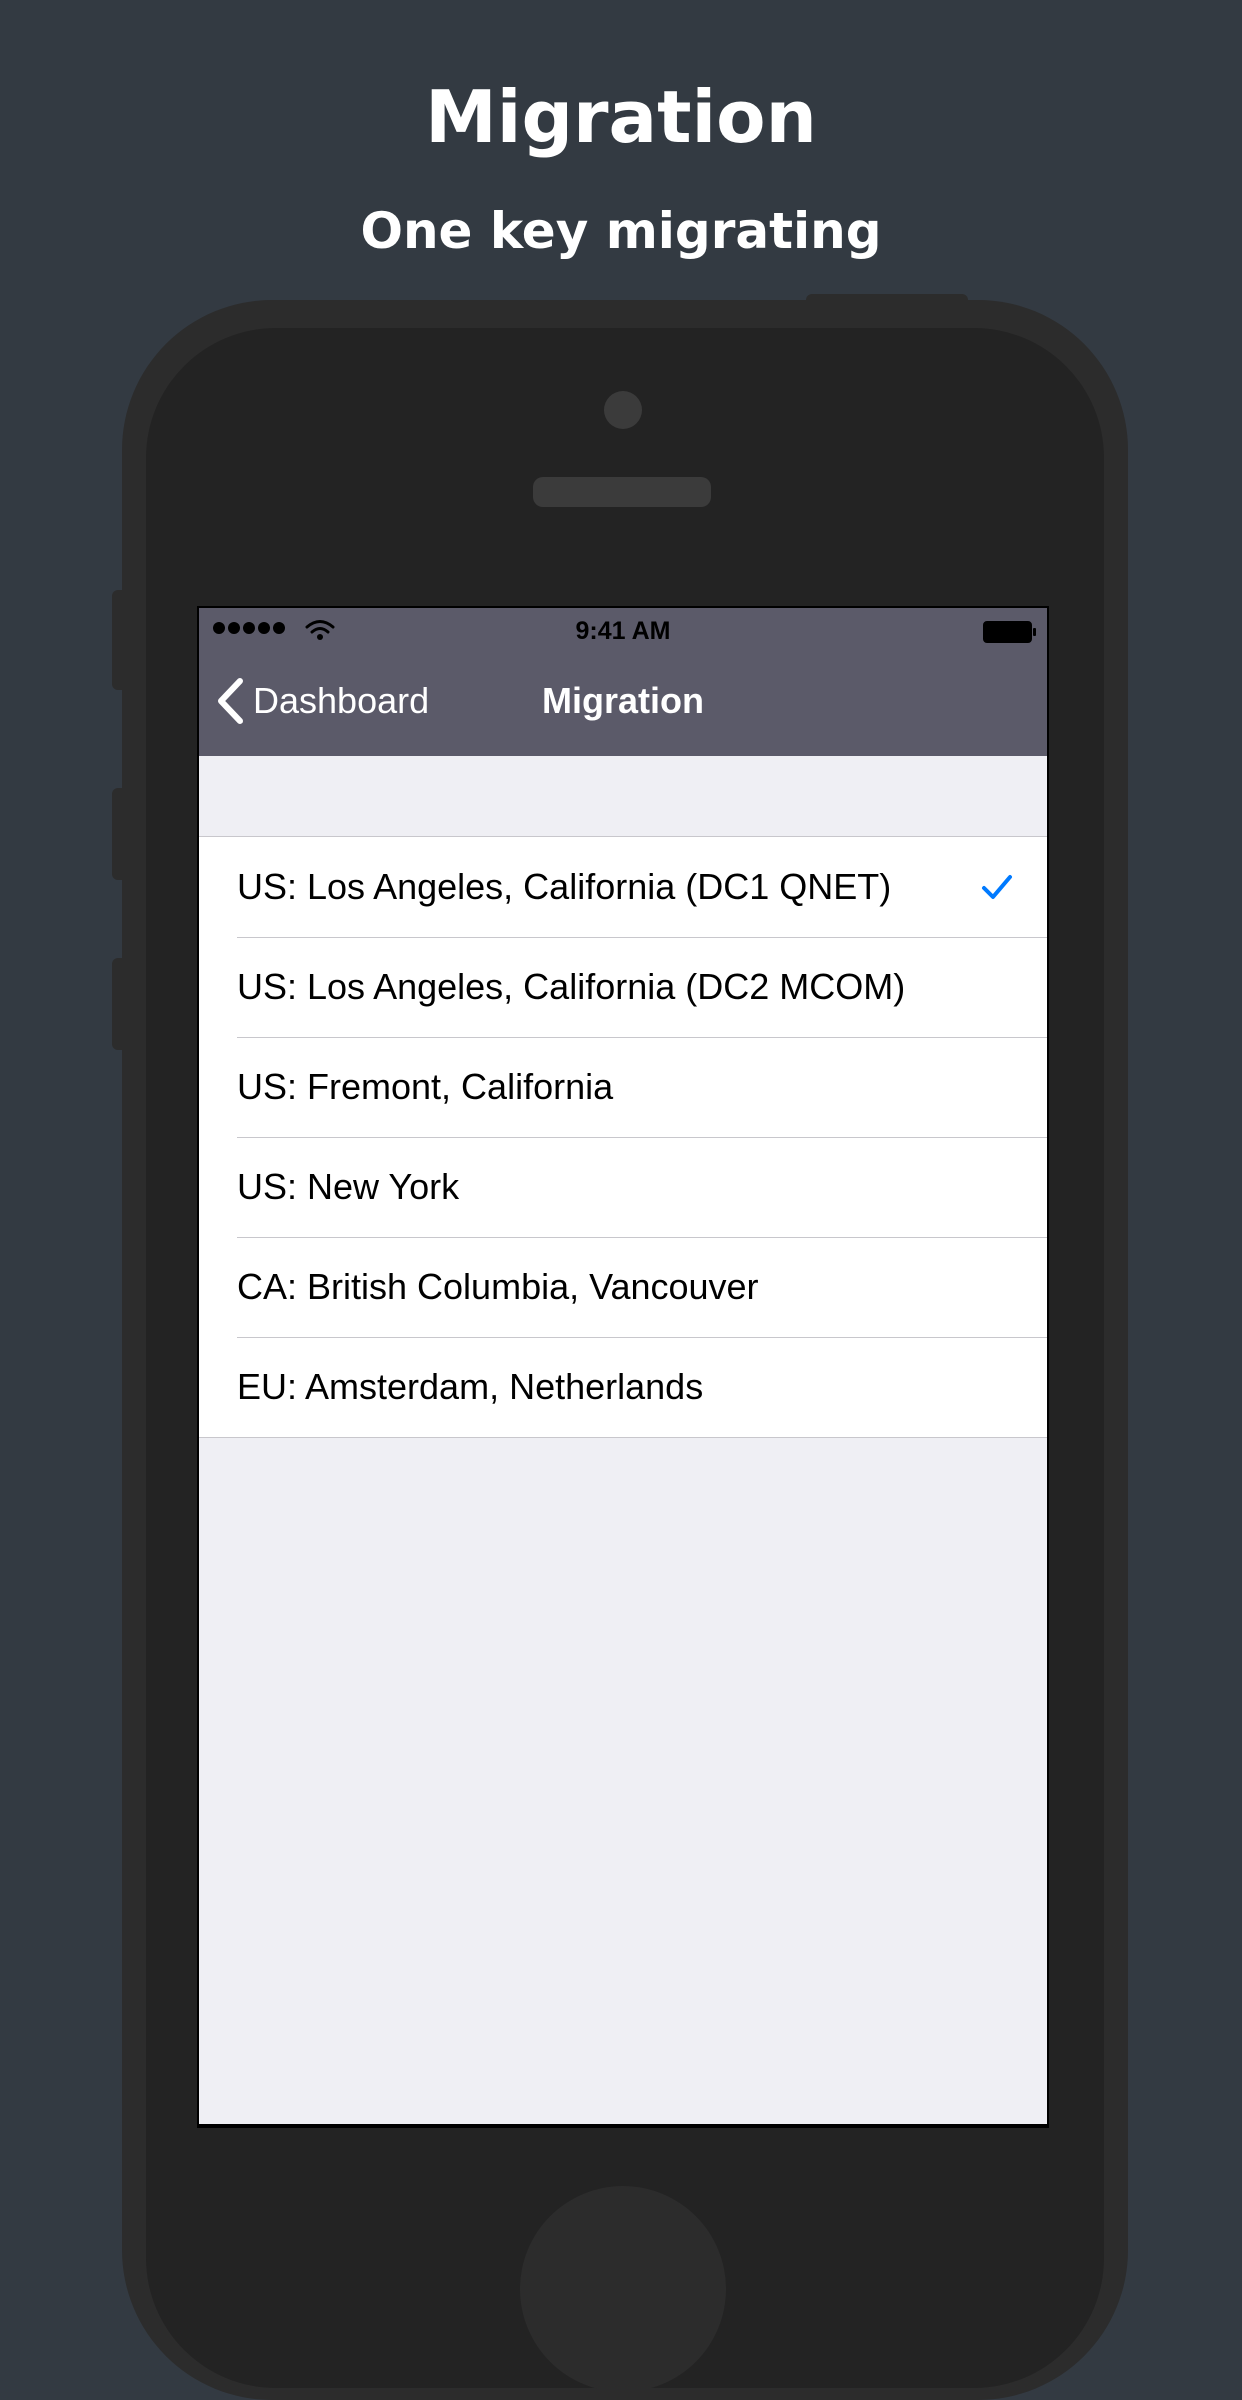 This screenshot has height=2400, width=1242. Describe the element at coordinates (997, 887) in the screenshot. I see `checkmark-icon` at that location.